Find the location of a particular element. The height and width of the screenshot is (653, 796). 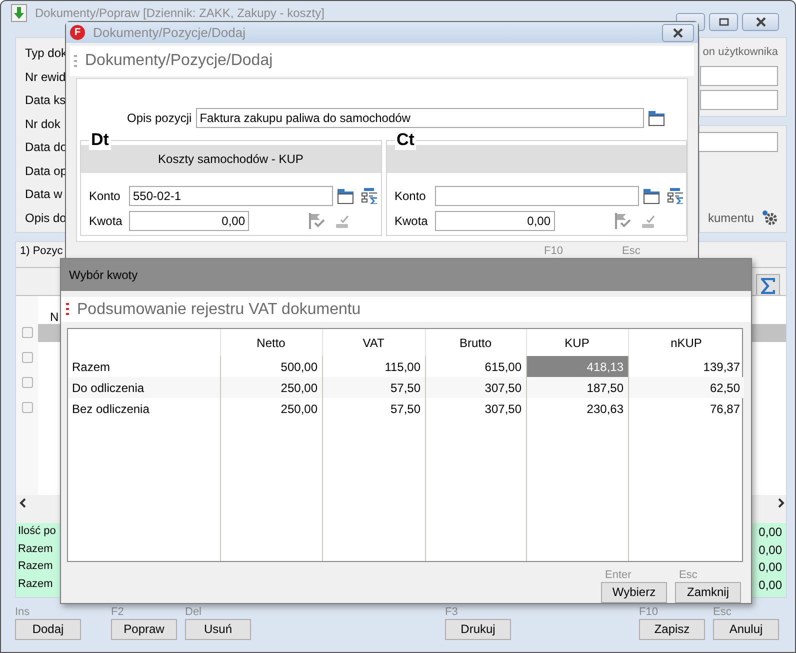

scroll-right-icon is located at coordinates (781, 503).